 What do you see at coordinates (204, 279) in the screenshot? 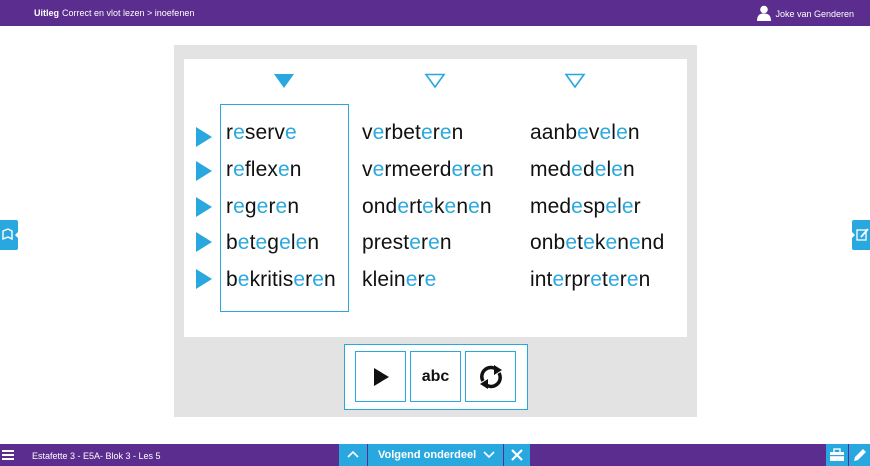
I see `row-5-play-icon` at bounding box center [204, 279].